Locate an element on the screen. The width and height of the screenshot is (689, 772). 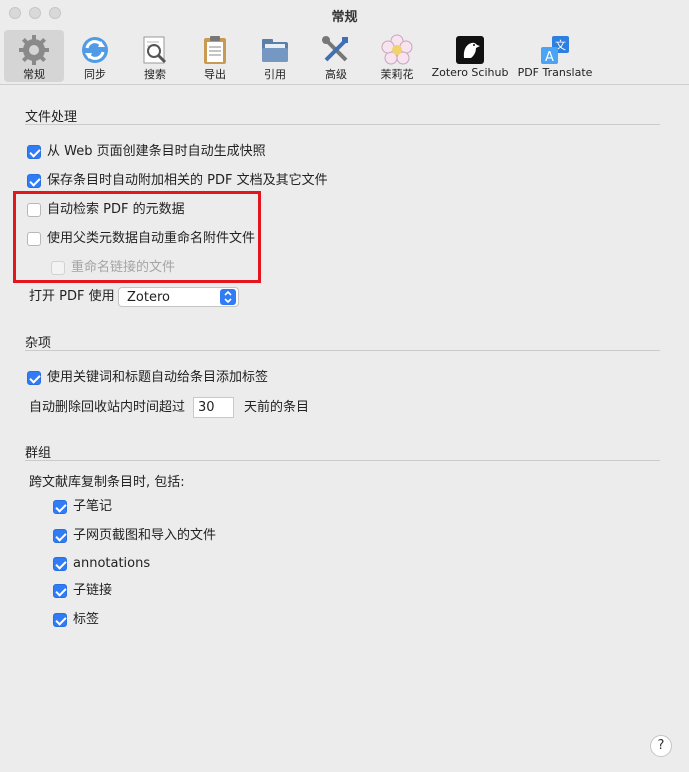
tags-checkbox is located at coordinates (60, 620).